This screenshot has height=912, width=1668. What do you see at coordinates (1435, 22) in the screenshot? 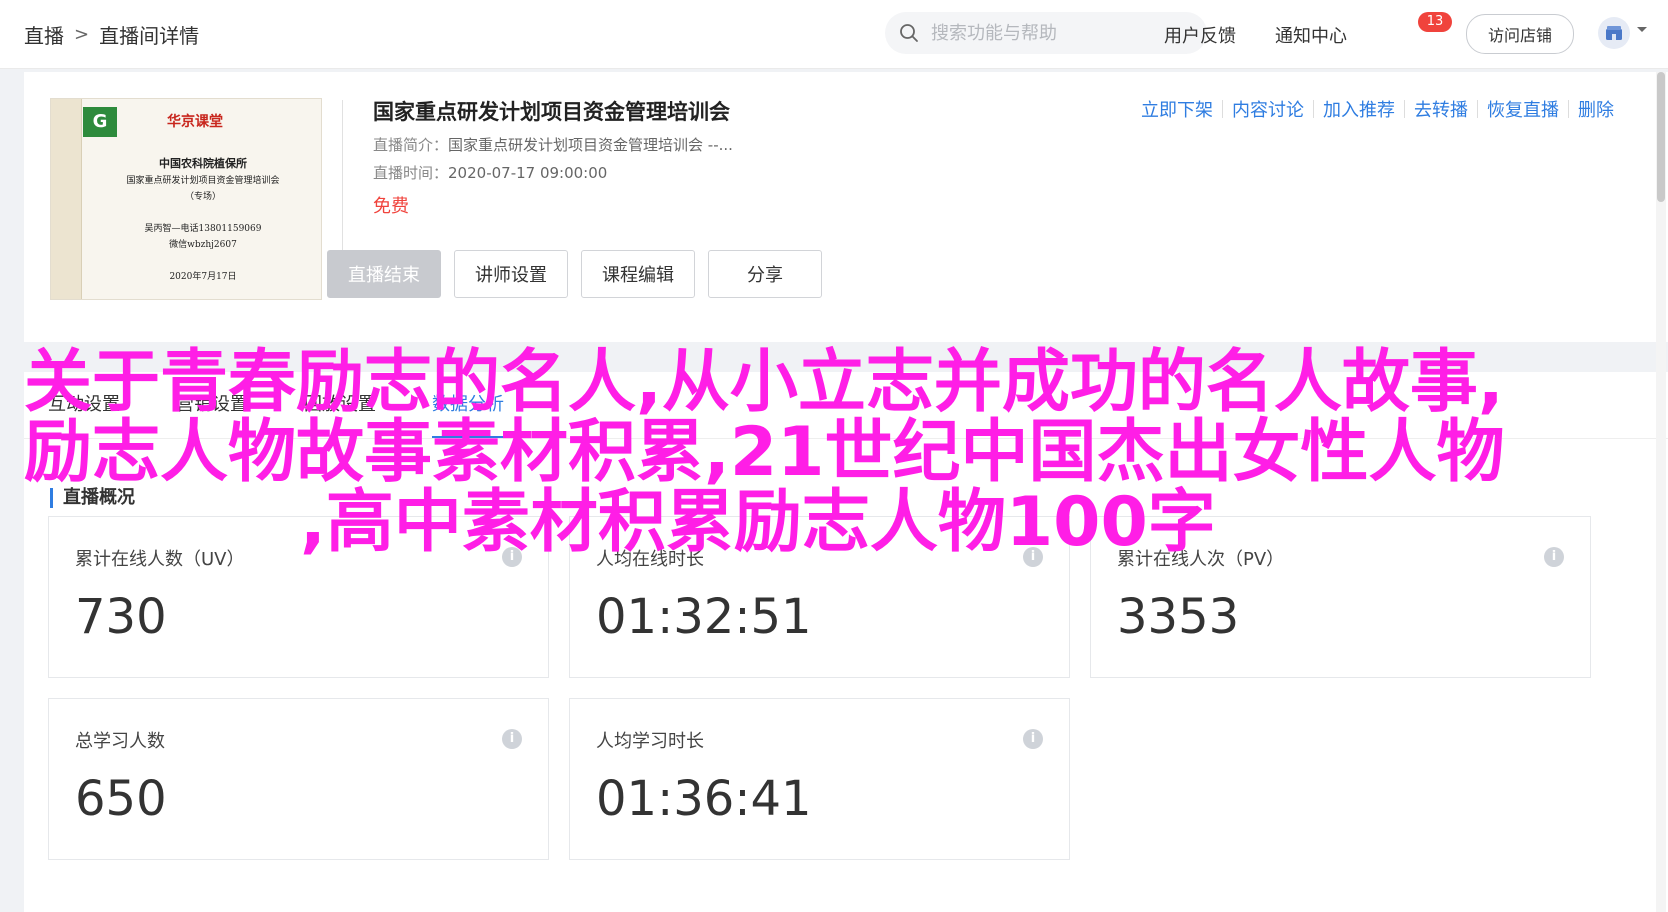
I see `notification-count-badge: 13` at bounding box center [1435, 22].